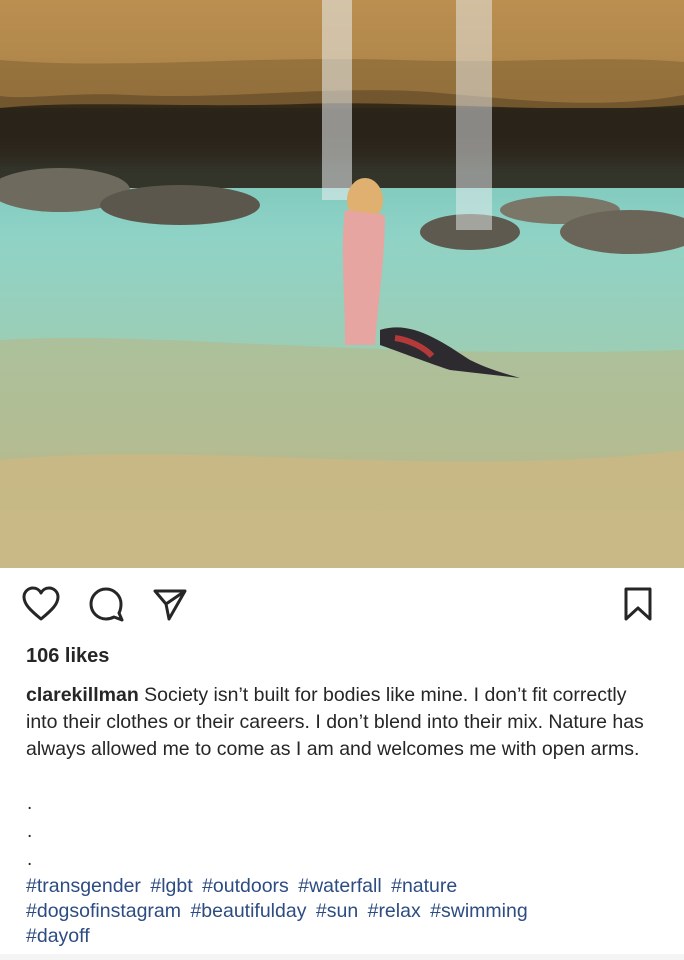 The image size is (684, 960). I want to click on caption-username: clarekillman, so click(82, 695).